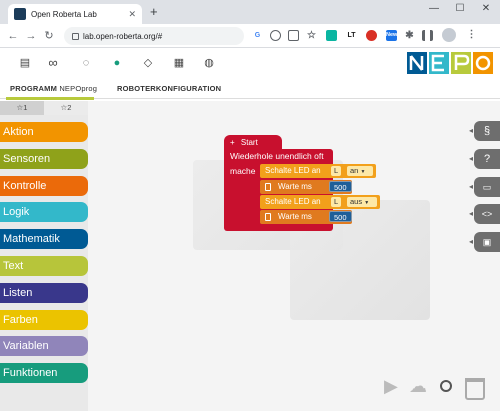  Describe the element at coordinates (75, 36) in the screenshot. I see `lock-icon` at that location.